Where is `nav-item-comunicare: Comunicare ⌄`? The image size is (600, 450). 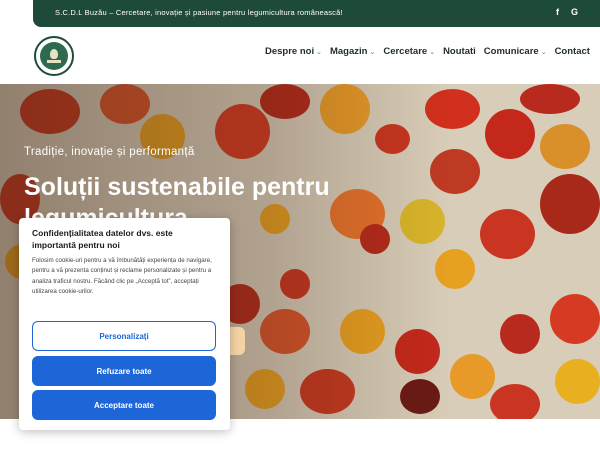 nav-item-comunicare: Comunicare ⌄ is located at coordinates (515, 51).